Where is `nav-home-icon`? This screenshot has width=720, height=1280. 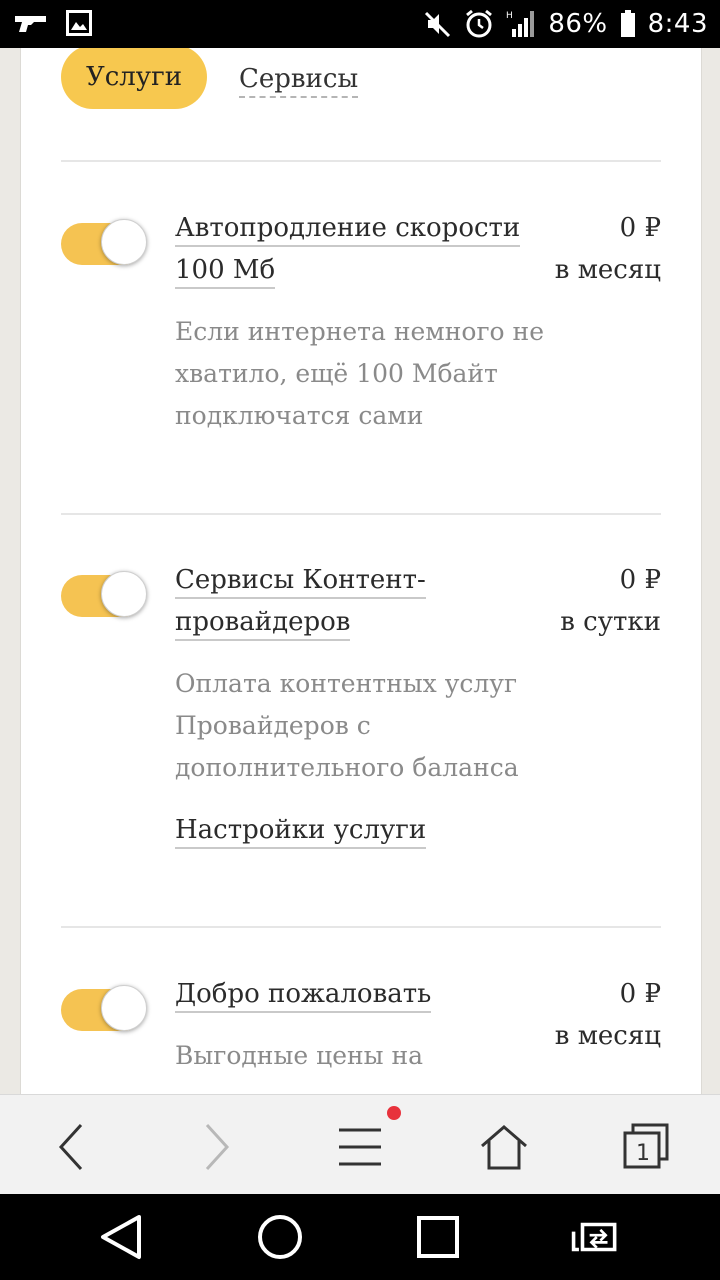
nav-home-icon is located at coordinates (280, 1237).